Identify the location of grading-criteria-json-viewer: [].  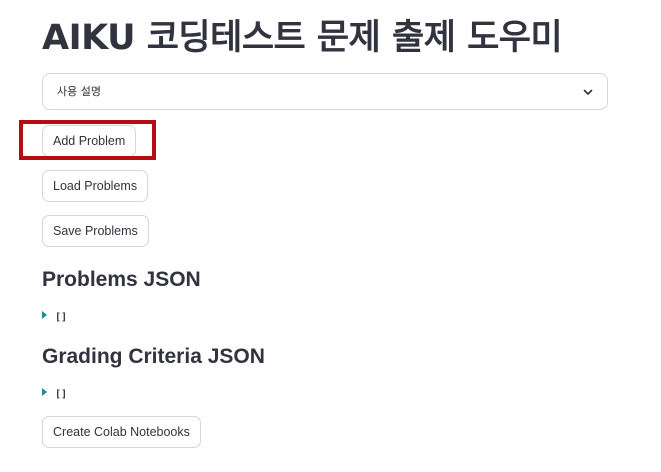
(54, 394).